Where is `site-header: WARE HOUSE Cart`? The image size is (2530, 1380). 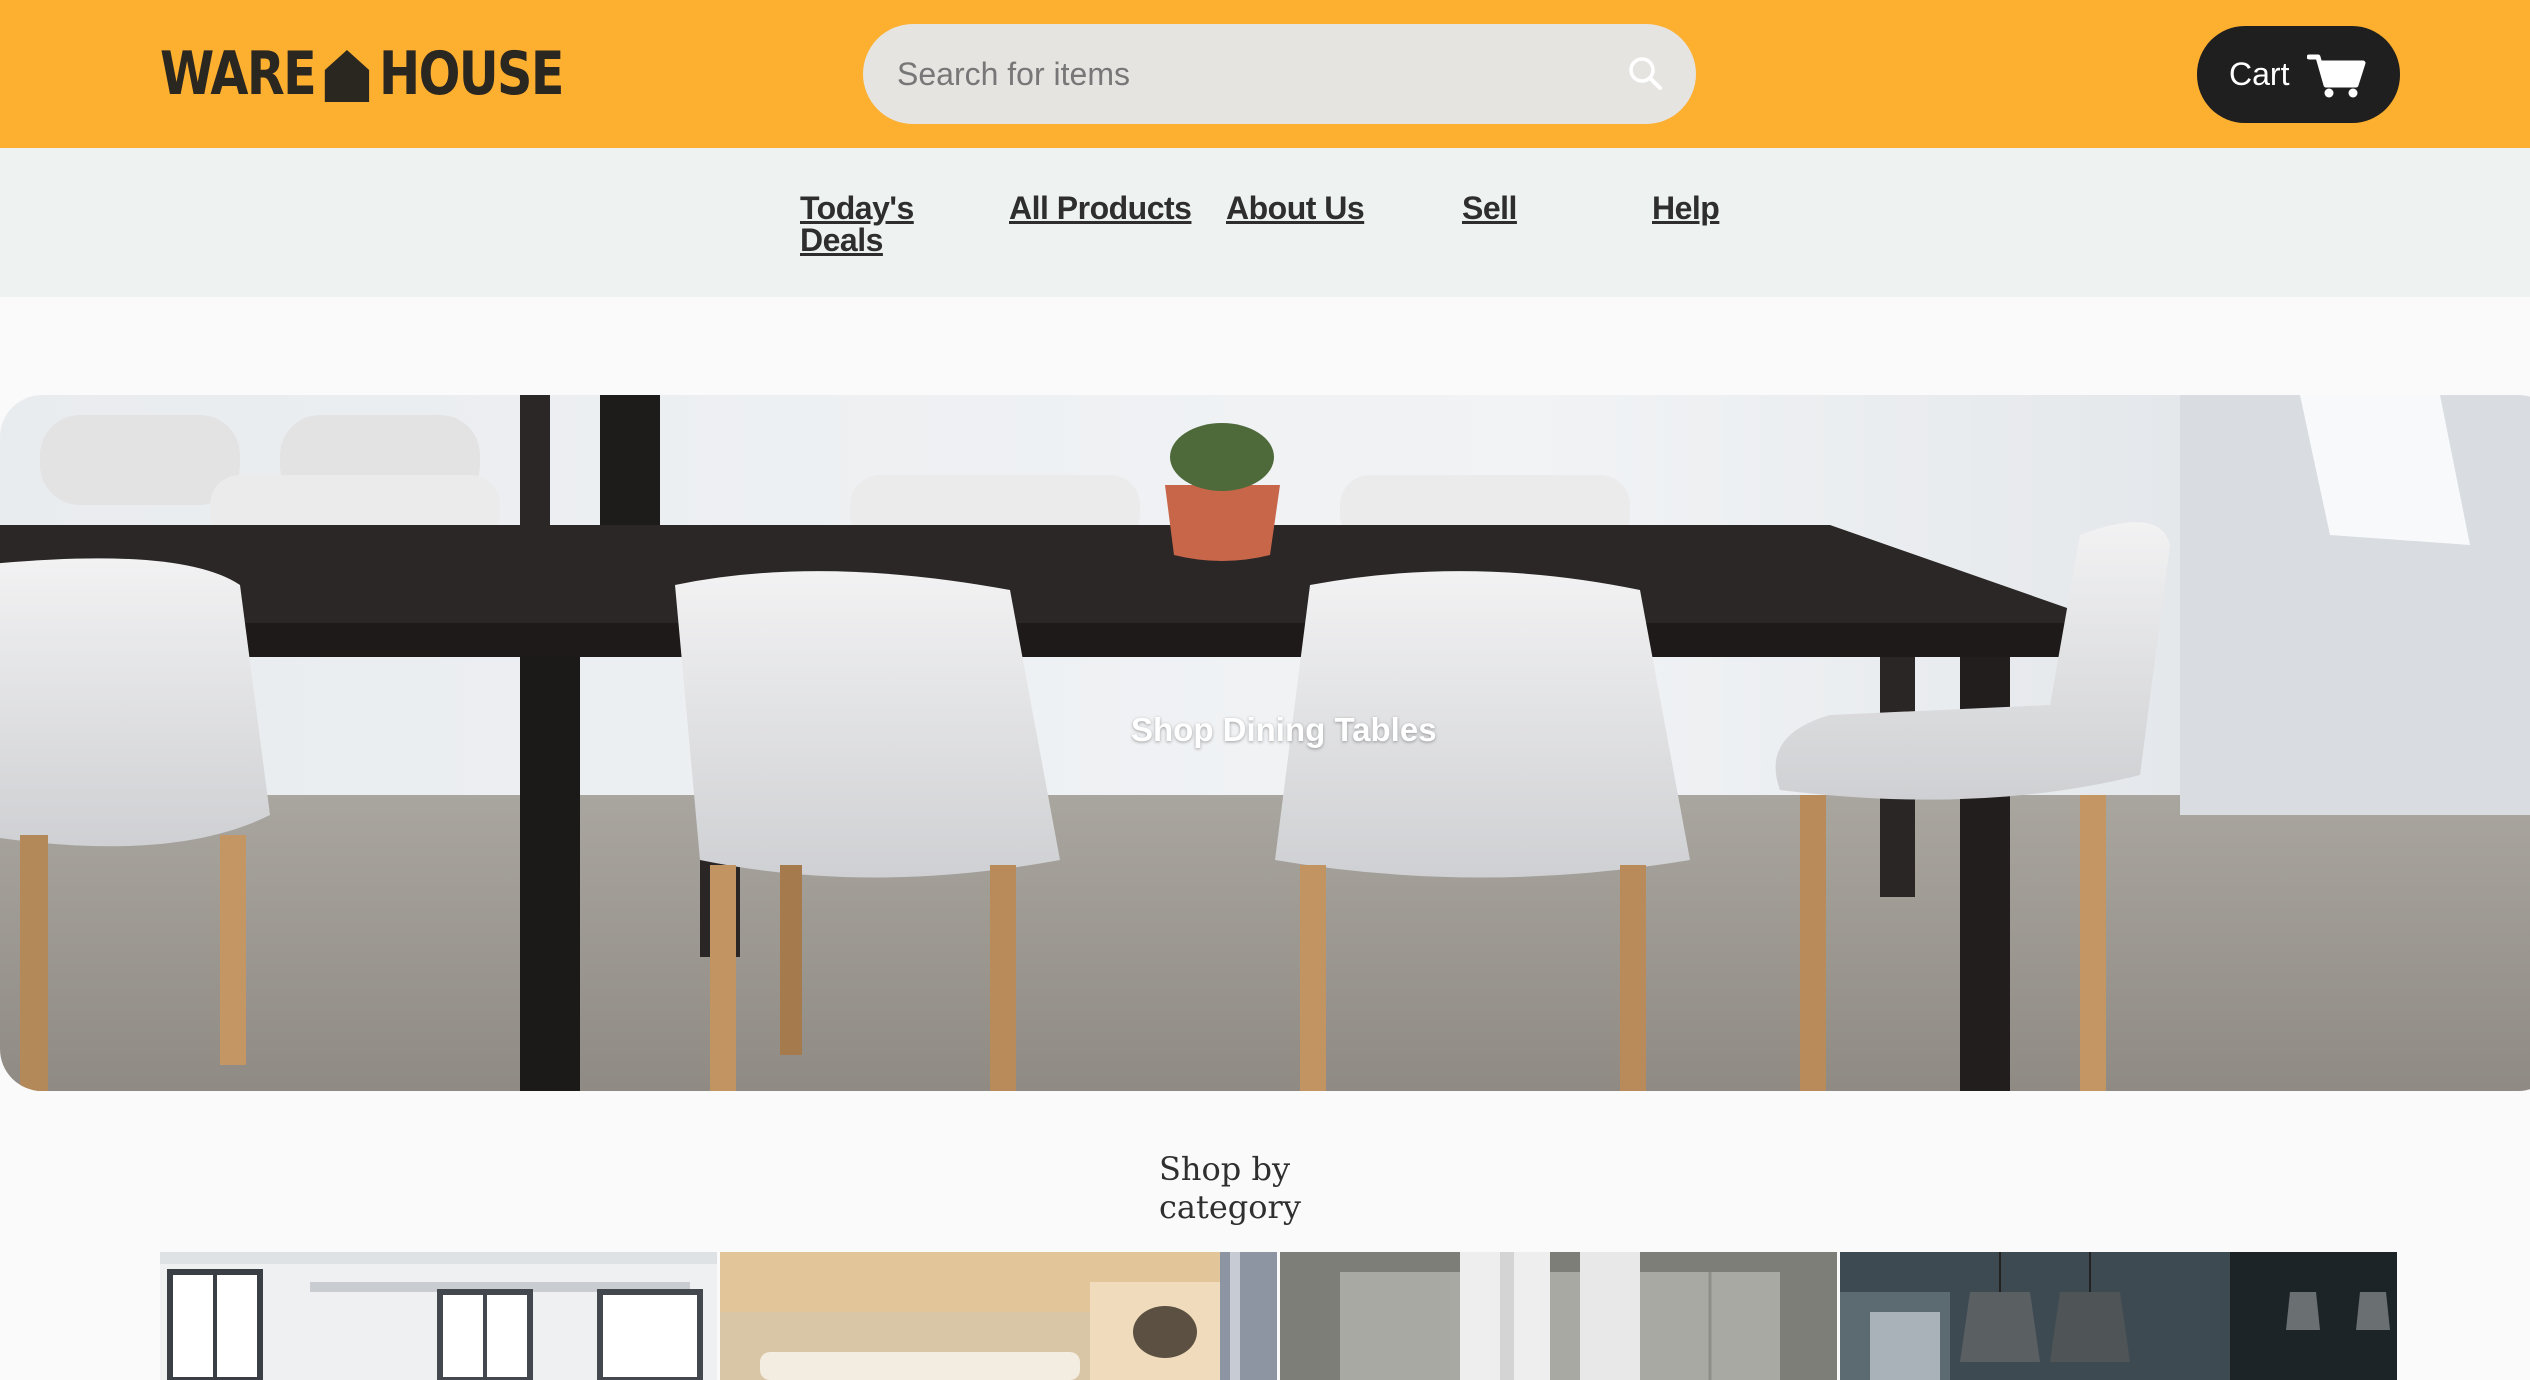
site-header: WARE HOUSE Cart is located at coordinates (1265, 74).